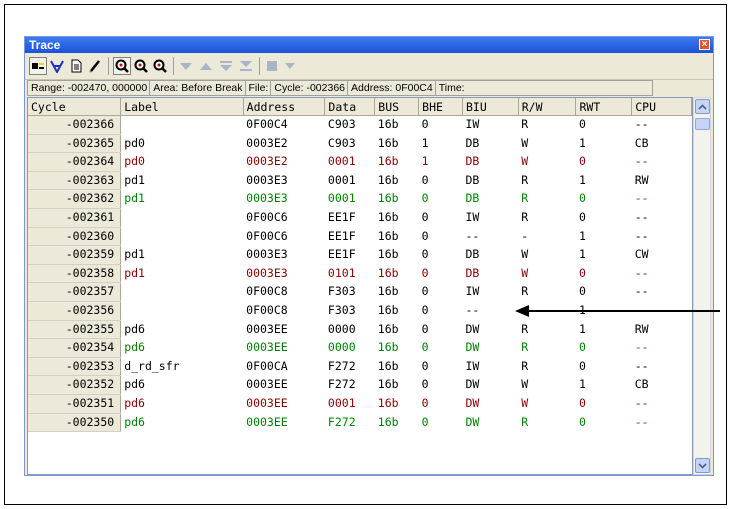  I want to click on annotation-overlay, so click(617, 311).